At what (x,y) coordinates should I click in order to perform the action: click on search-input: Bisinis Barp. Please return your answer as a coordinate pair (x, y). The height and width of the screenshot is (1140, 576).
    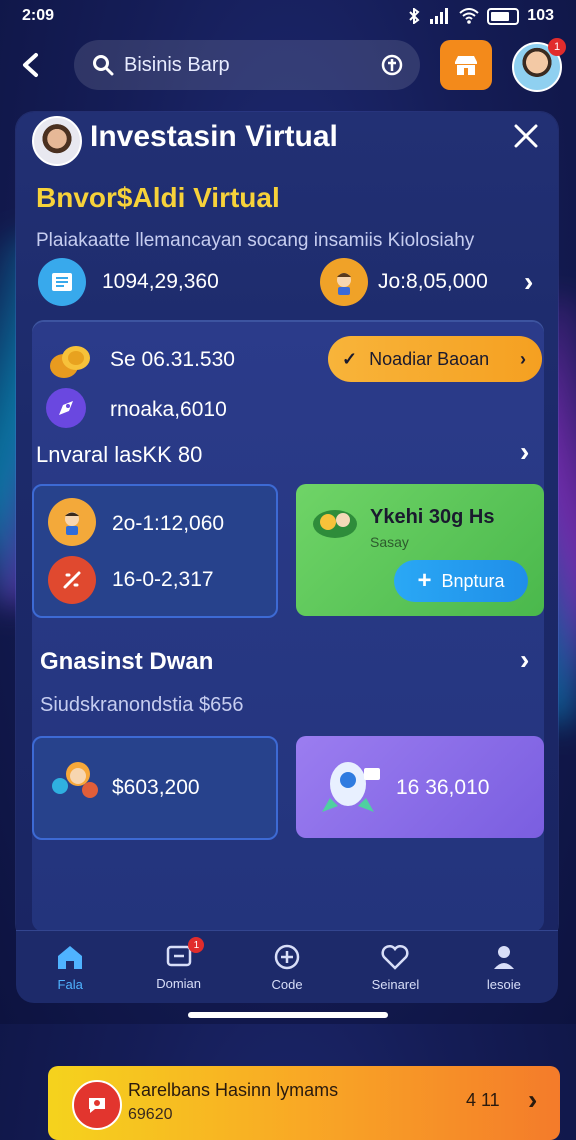
    Looking at the image, I should click on (177, 65).